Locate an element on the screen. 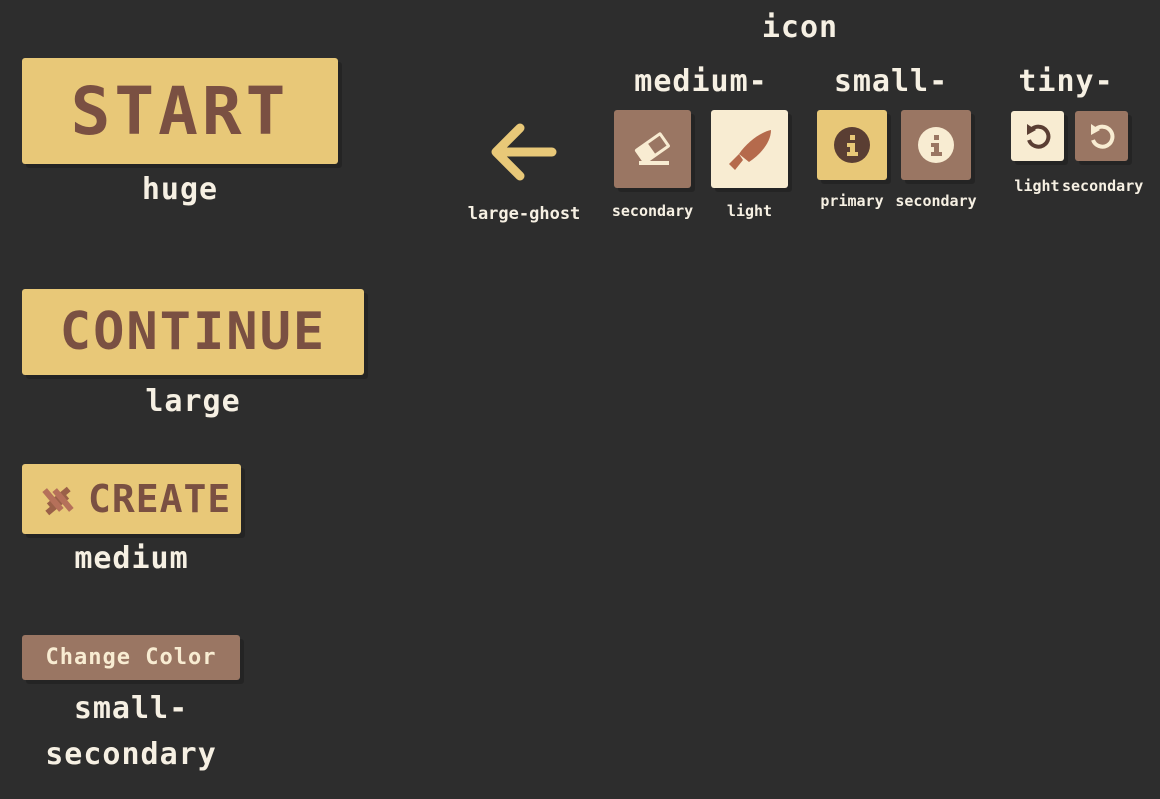  tiny-light-caption: light is located at coordinates (1037, 186).